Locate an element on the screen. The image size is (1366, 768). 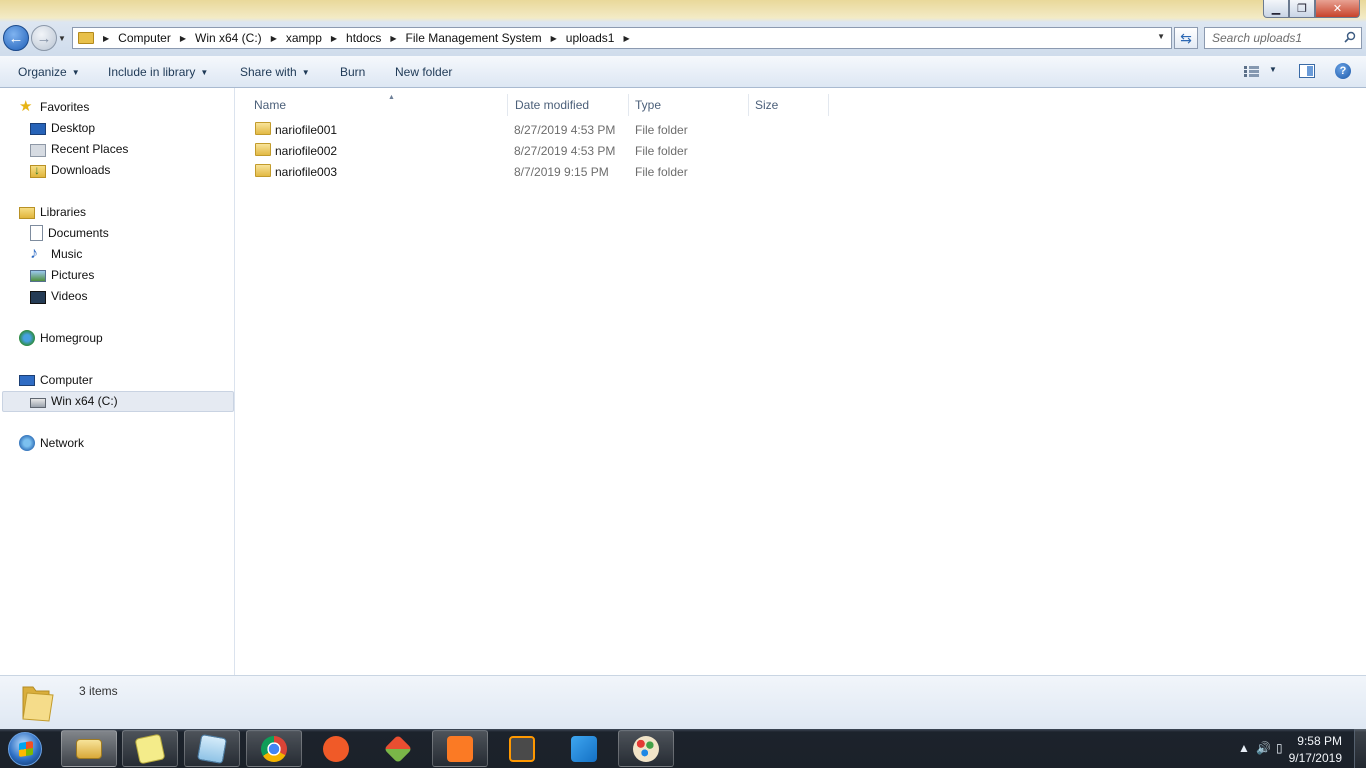
taskbar-xampp is located at coordinates (460, 748).